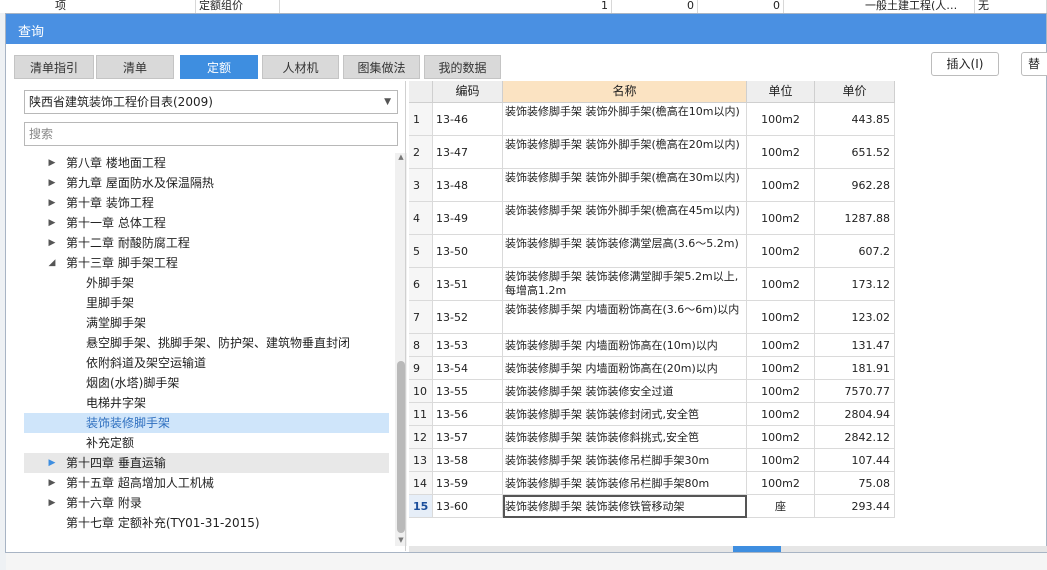 The width and height of the screenshot is (1047, 570). Describe the element at coordinates (211, 102) in the screenshot. I see `catalog-select: 陕西省建筑装饰工程价目表(2009) ▼` at that location.